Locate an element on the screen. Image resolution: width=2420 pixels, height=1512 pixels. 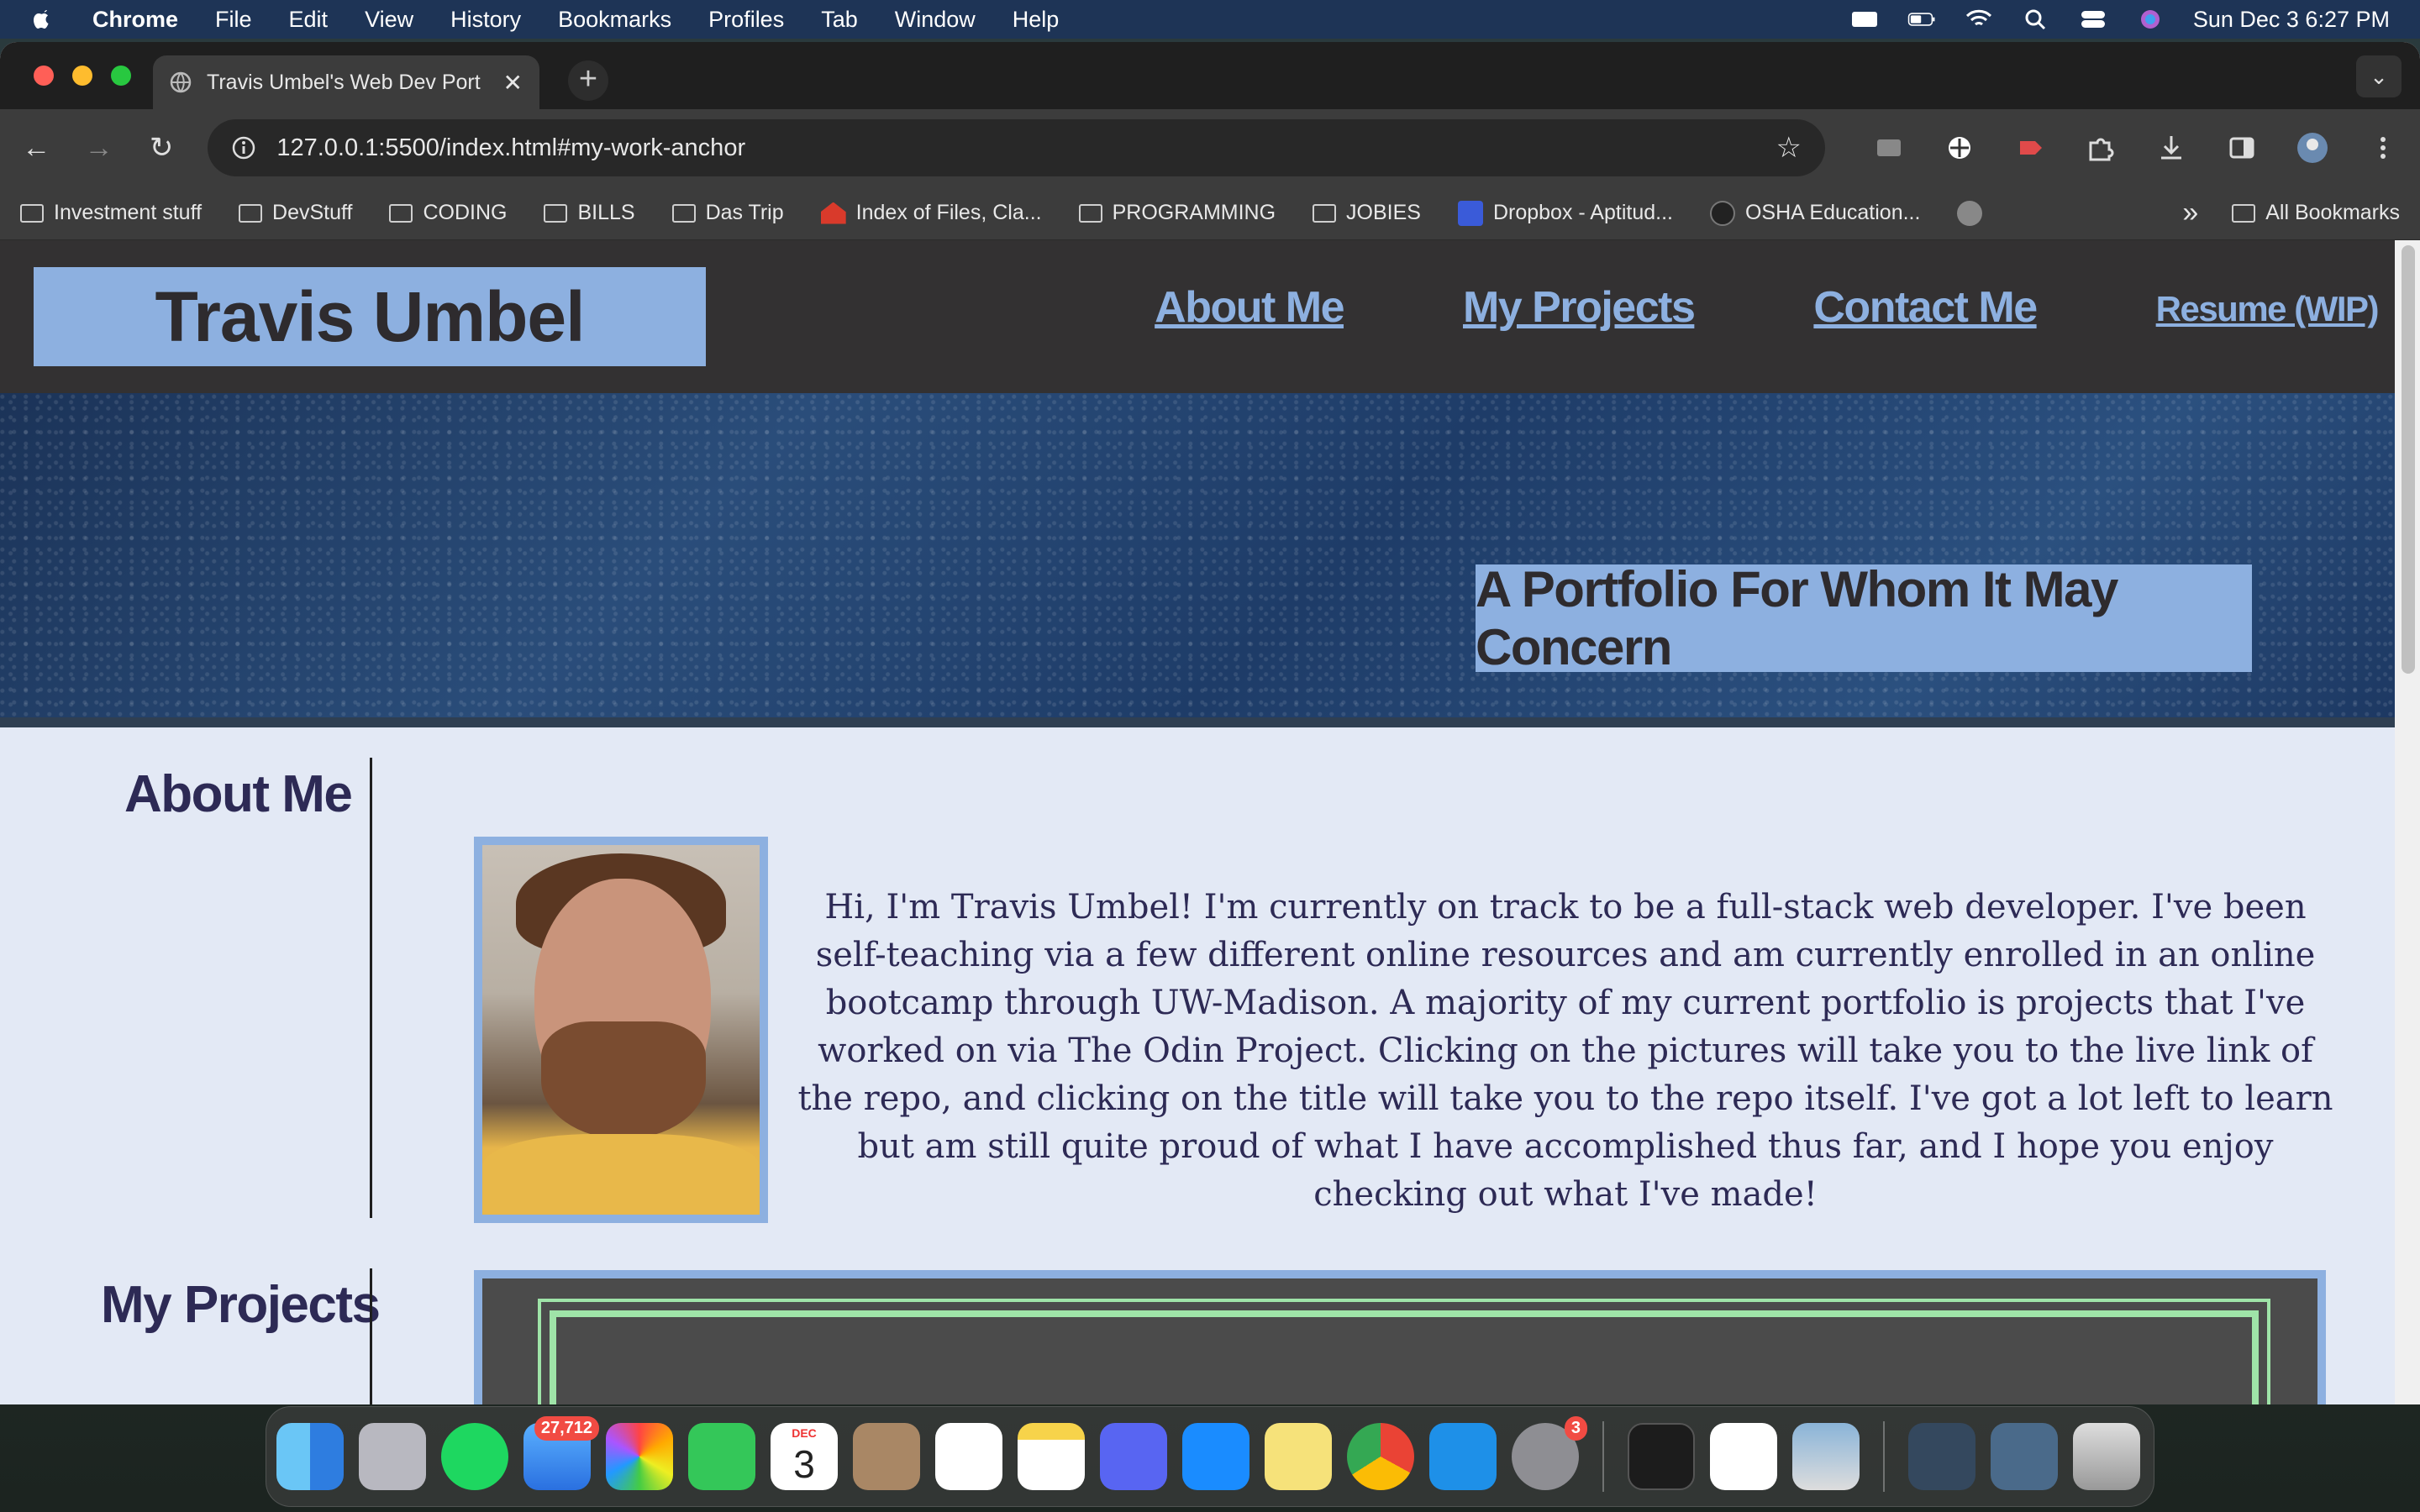
record-extension-icon is located at coordinates (2030, 148).